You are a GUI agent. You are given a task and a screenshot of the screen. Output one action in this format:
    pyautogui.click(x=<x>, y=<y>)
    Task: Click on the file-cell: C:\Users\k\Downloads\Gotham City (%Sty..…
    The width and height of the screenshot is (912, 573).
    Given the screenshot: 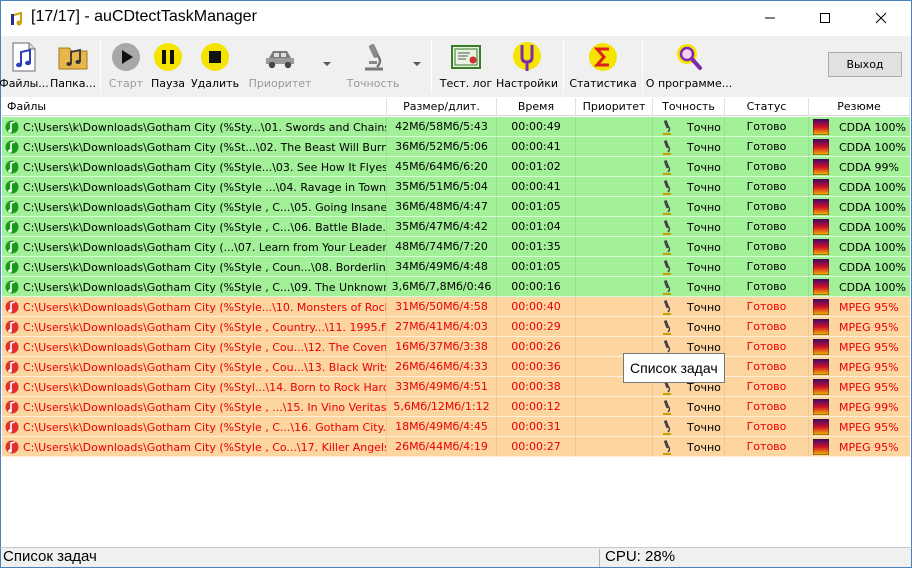 What is the action you would take?
    pyautogui.click(x=194, y=127)
    